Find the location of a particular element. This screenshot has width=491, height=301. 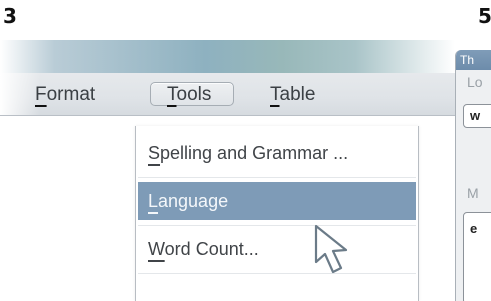

menu-tools-mnemonic: T is located at coordinates (172, 94).